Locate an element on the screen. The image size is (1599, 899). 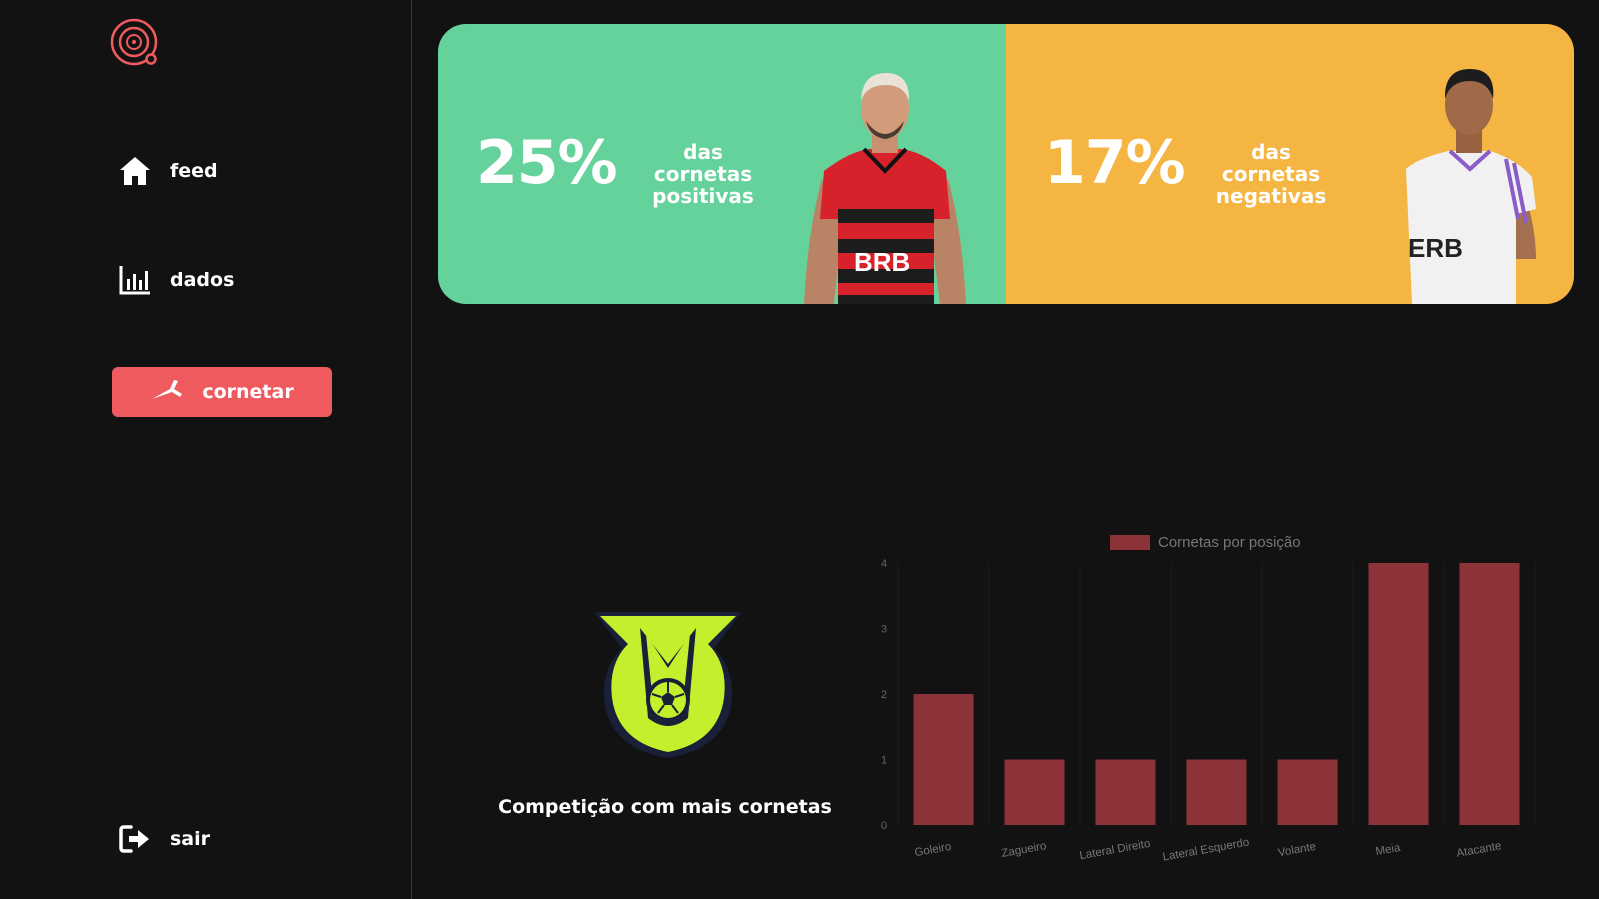
positive-stat-card: 25% das cornetas positivas BRB is located at coordinates (722, 164).